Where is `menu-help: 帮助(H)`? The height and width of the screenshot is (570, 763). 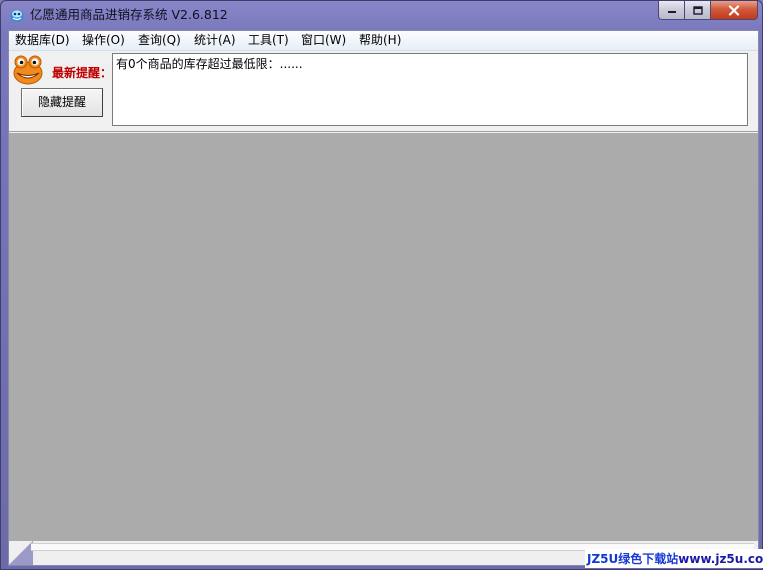
menu-help: 帮助(H) is located at coordinates (380, 40).